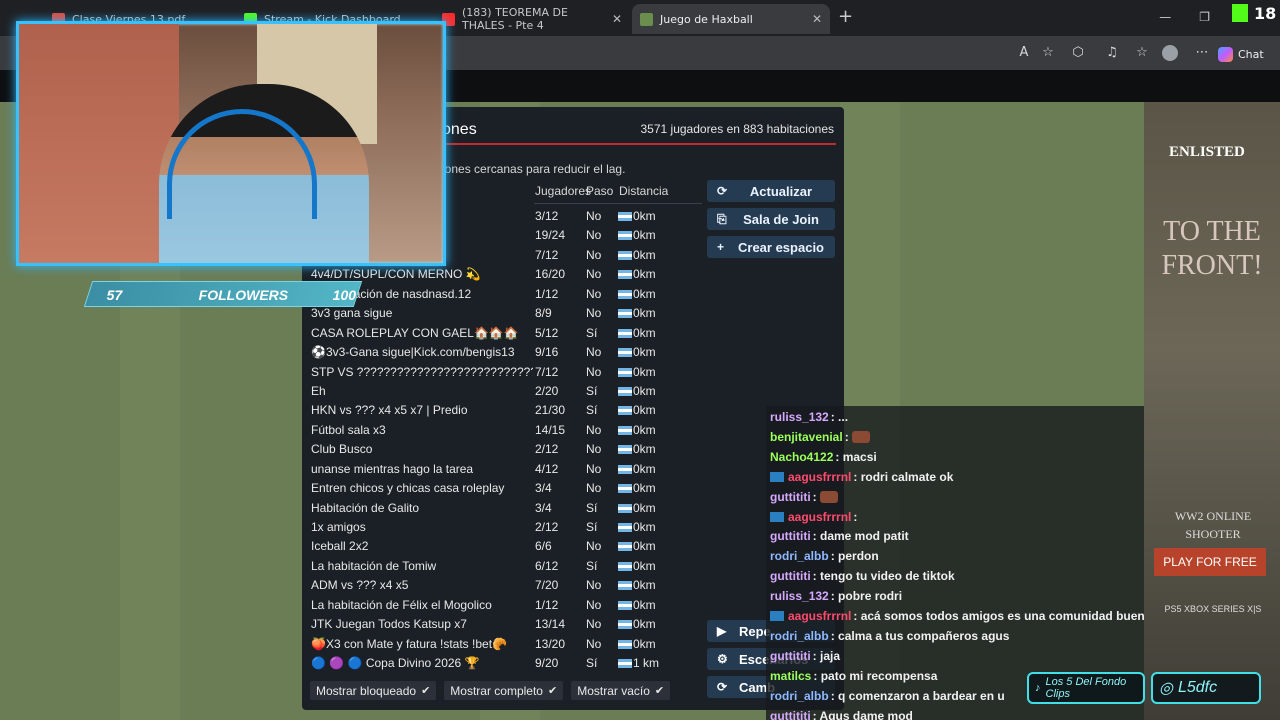 The image size is (1280, 720). I want to click on room-name: Iceball 2x2, so click(340, 546).